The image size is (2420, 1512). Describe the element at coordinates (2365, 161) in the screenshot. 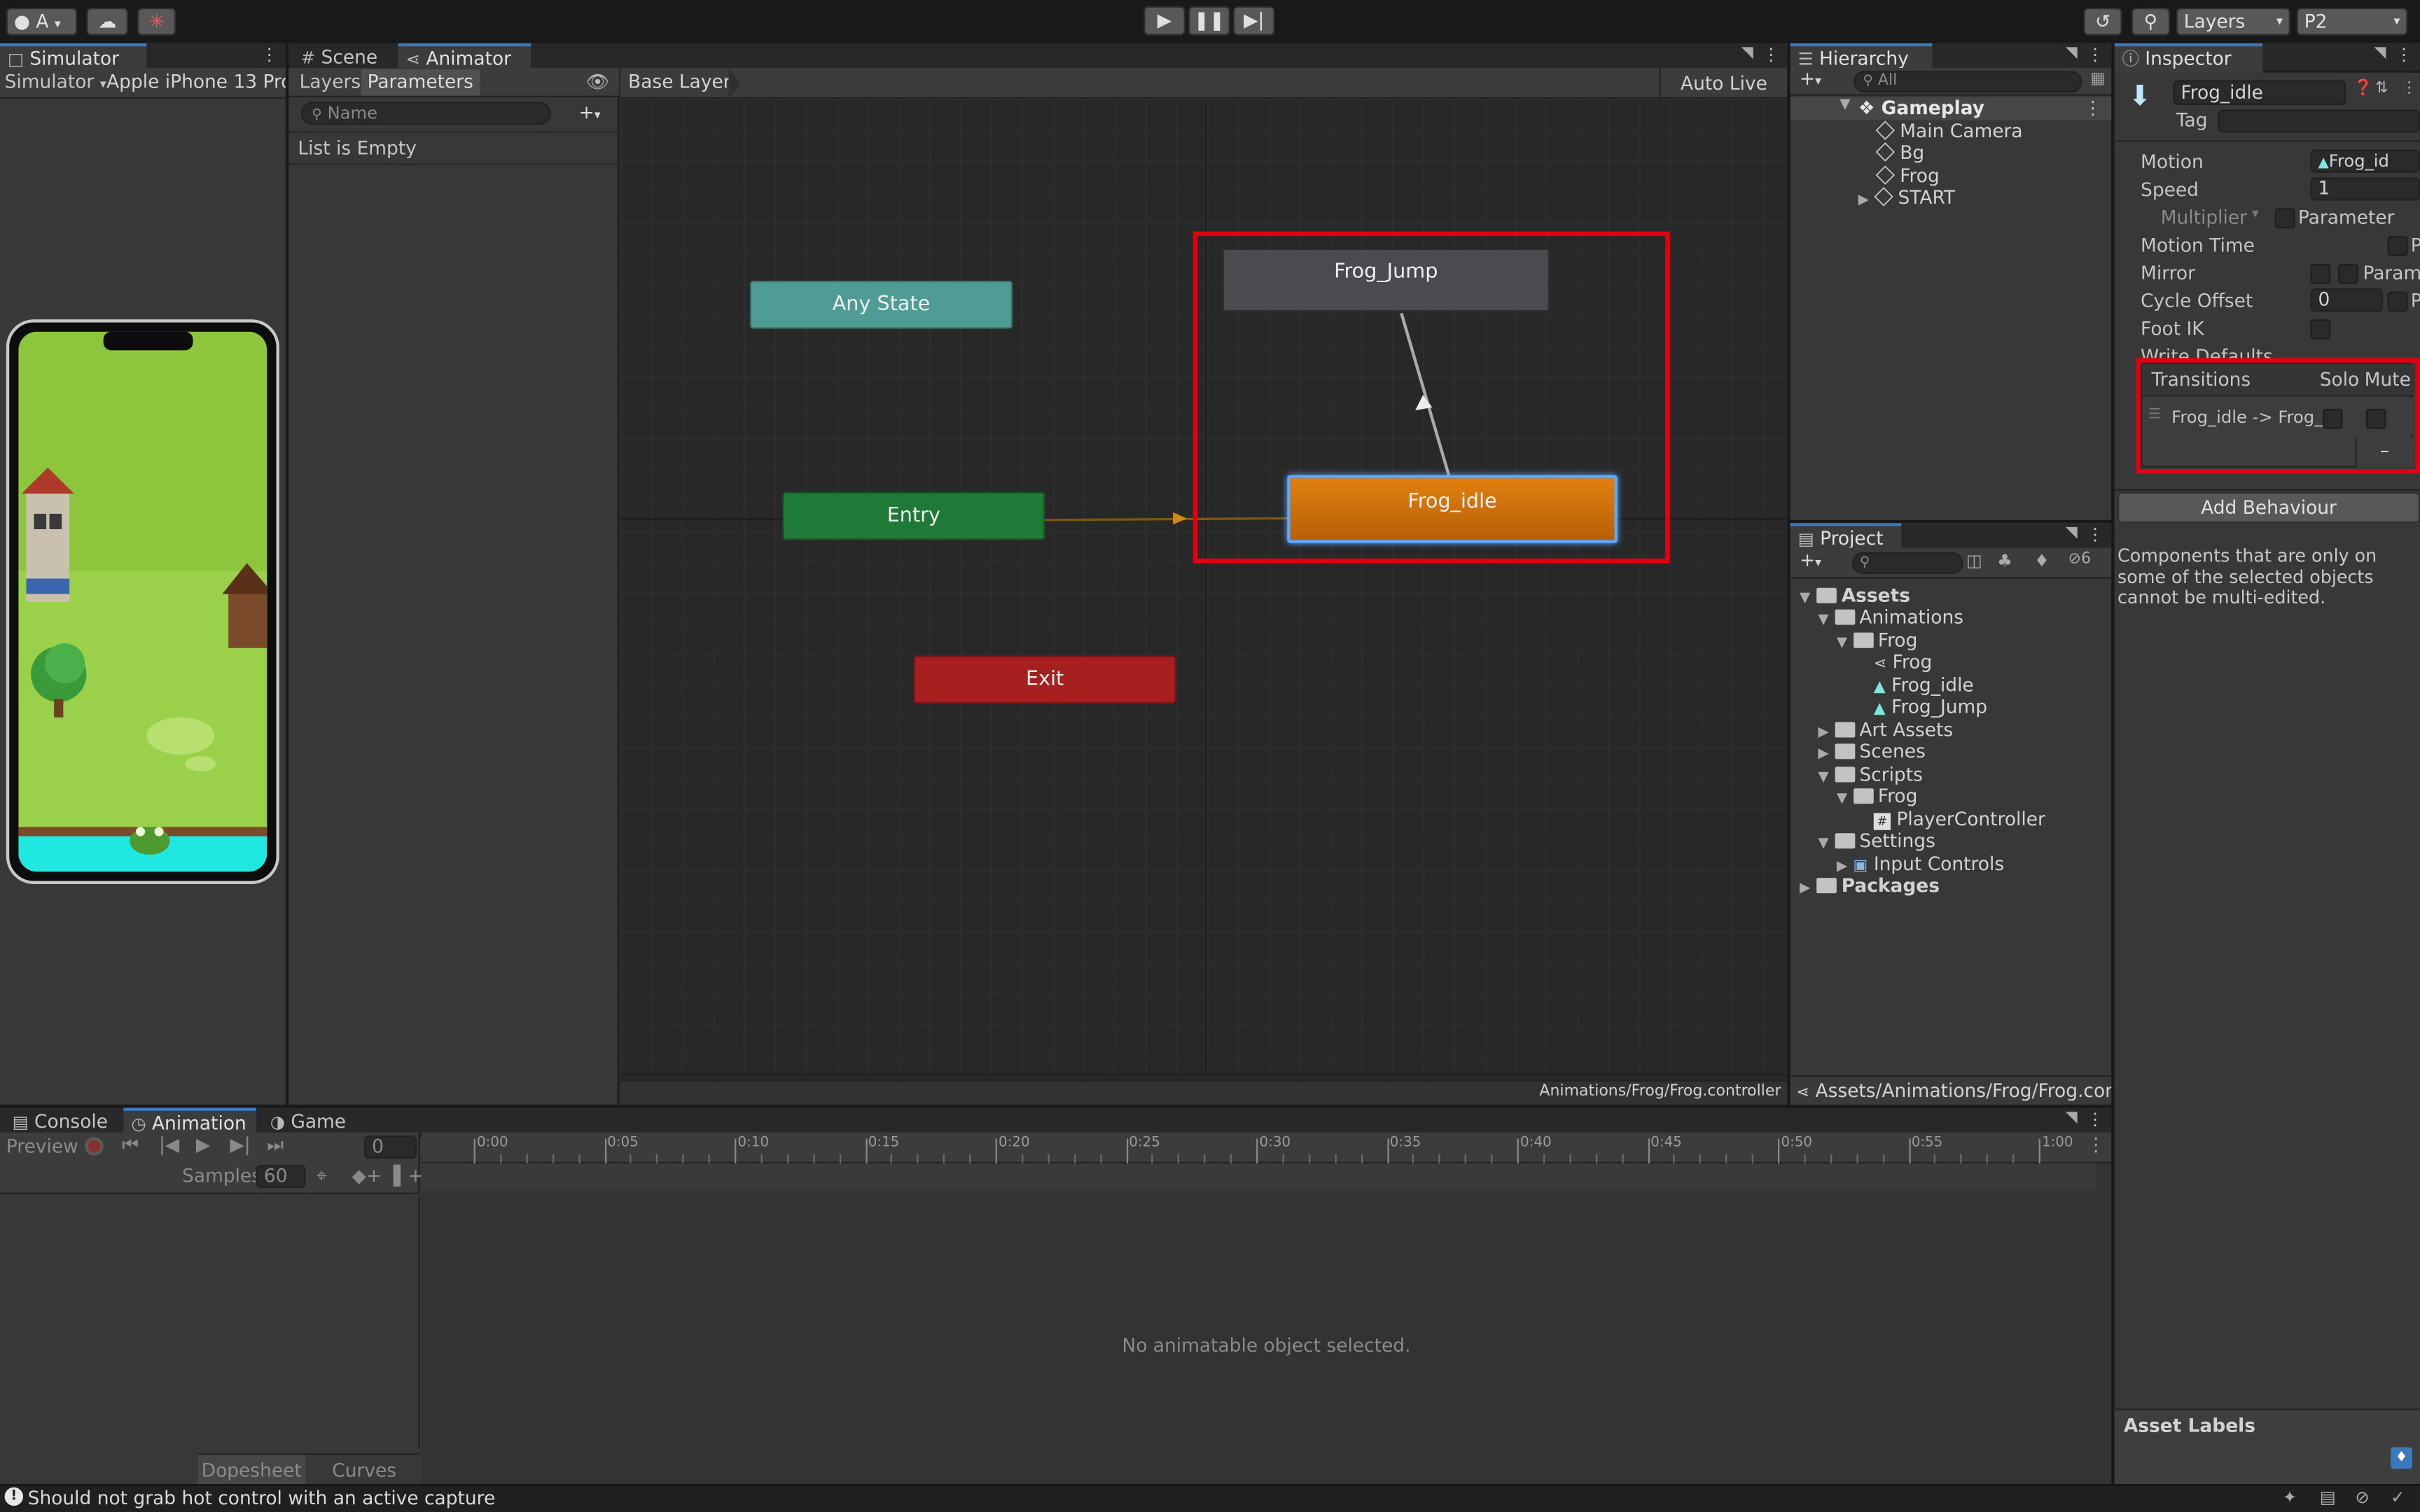

I see `motion-field: ▲Frog_id` at that location.